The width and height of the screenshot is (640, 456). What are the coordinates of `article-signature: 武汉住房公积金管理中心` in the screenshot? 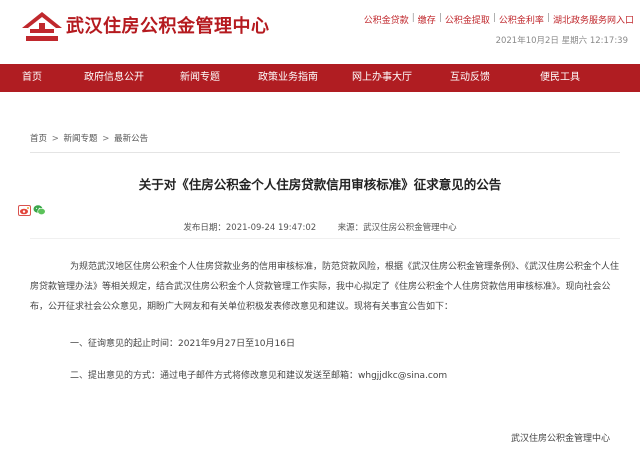 It's located at (560, 439).